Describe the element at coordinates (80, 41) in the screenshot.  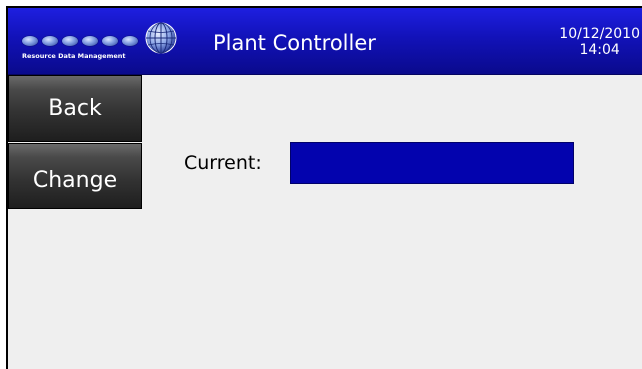
I see `logo-dots` at that location.